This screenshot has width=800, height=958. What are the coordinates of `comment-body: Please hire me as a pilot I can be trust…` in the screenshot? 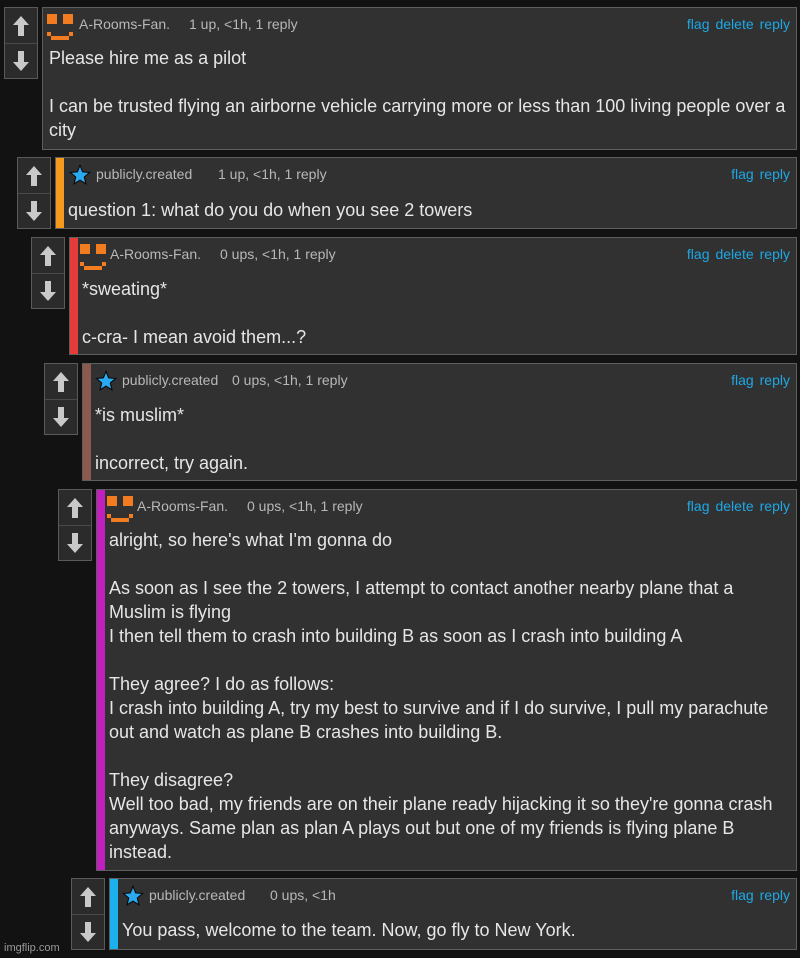 It's located at (417, 94).